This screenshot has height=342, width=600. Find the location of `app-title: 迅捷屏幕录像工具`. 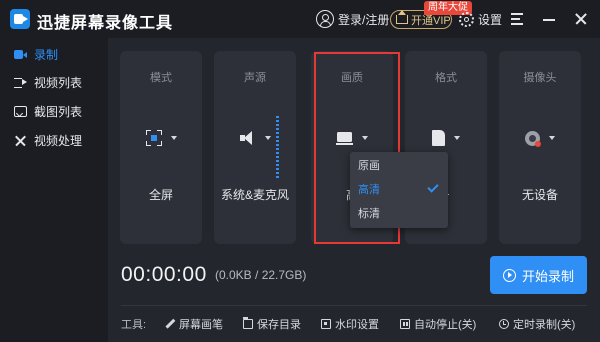

app-title: 迅捷屏幕录像工具 is located at coordinates (105, 23).